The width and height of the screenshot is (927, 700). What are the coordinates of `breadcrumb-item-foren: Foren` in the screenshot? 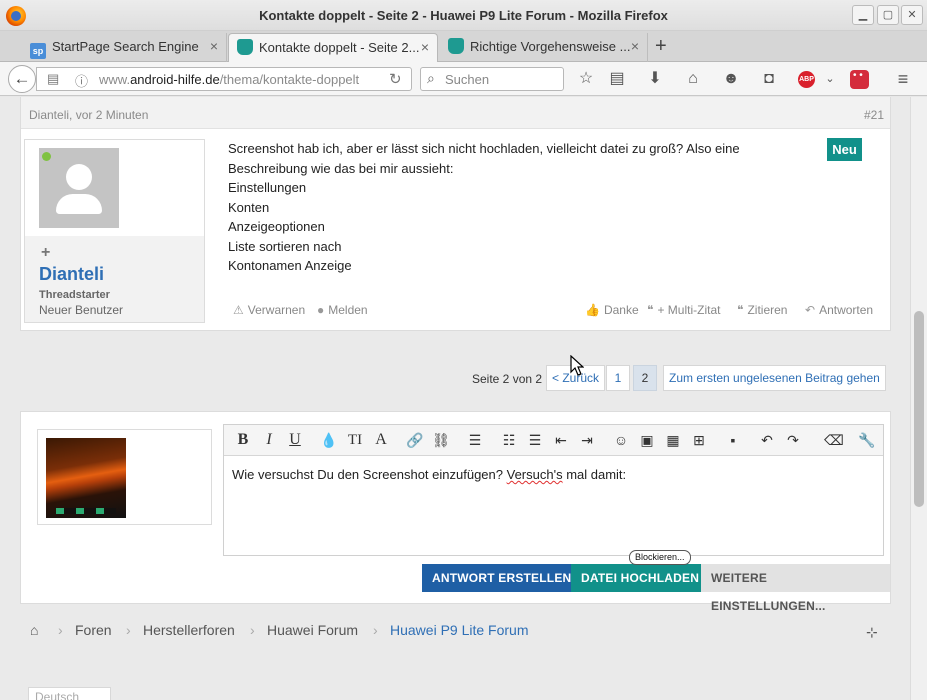 It's located at (93, 630).